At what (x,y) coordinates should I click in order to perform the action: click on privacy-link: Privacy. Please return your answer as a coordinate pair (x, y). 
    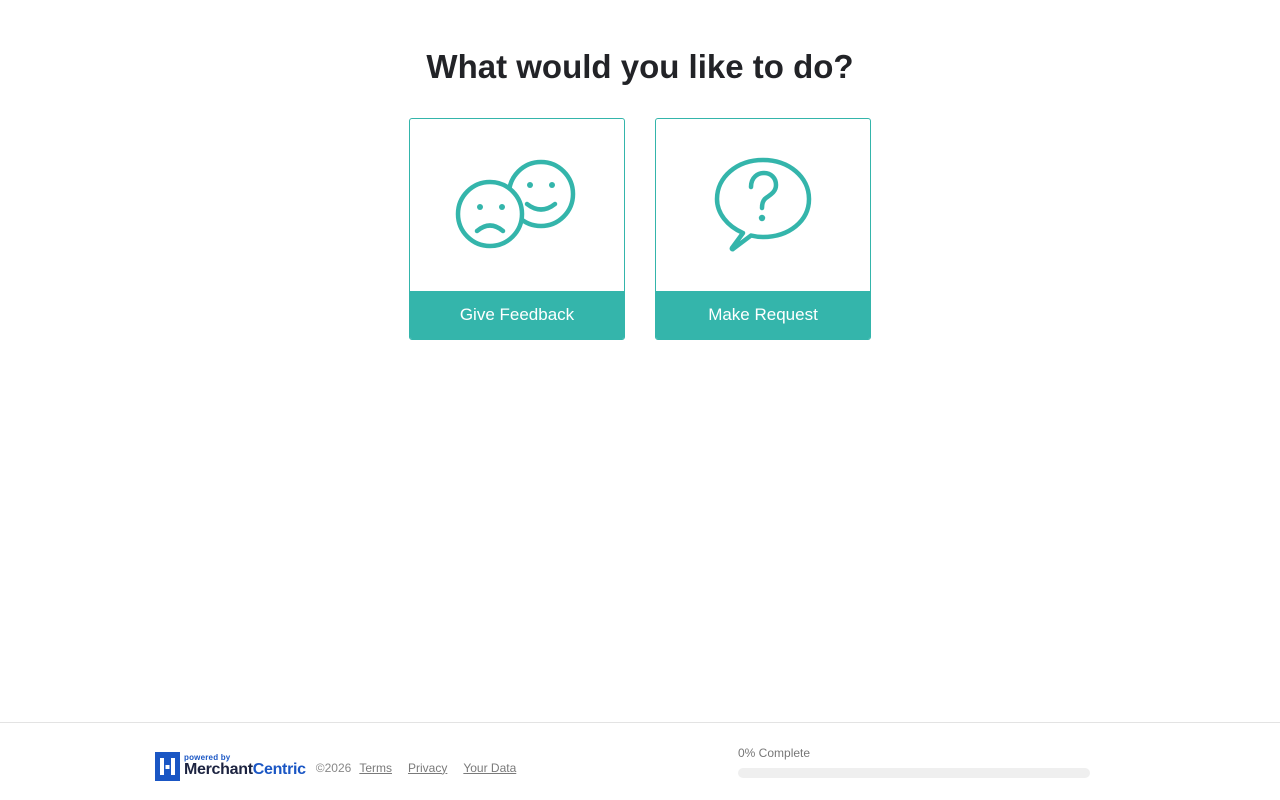
    Looking at the image, I should click on (427, 768).